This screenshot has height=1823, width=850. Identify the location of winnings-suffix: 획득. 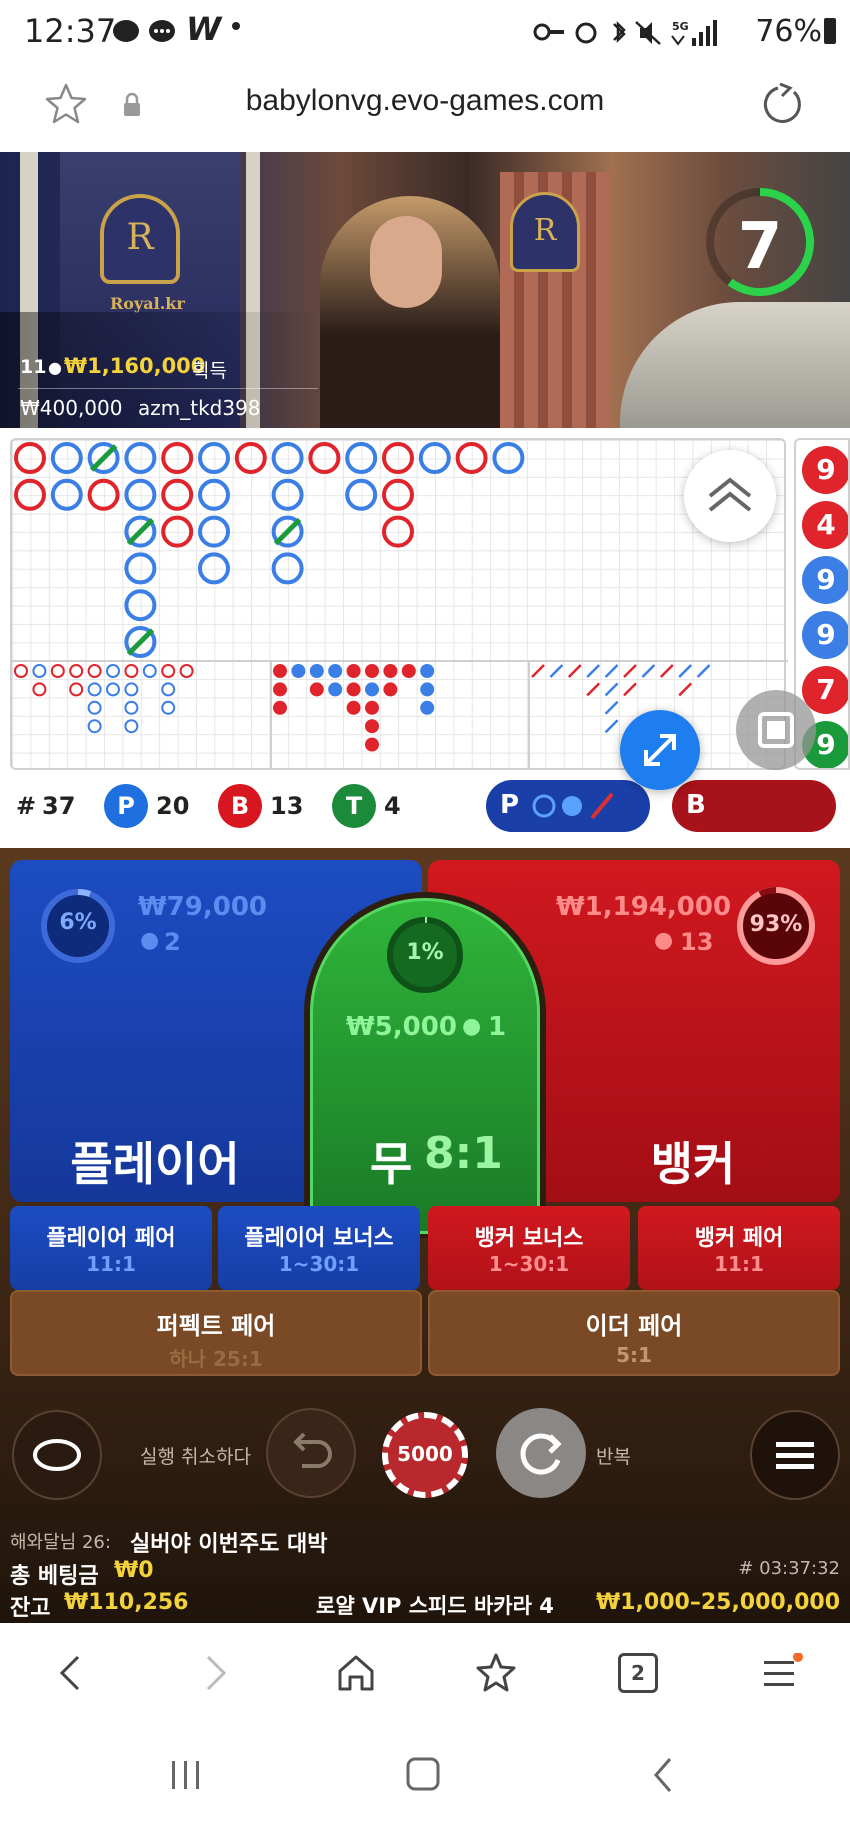
(209, 371).